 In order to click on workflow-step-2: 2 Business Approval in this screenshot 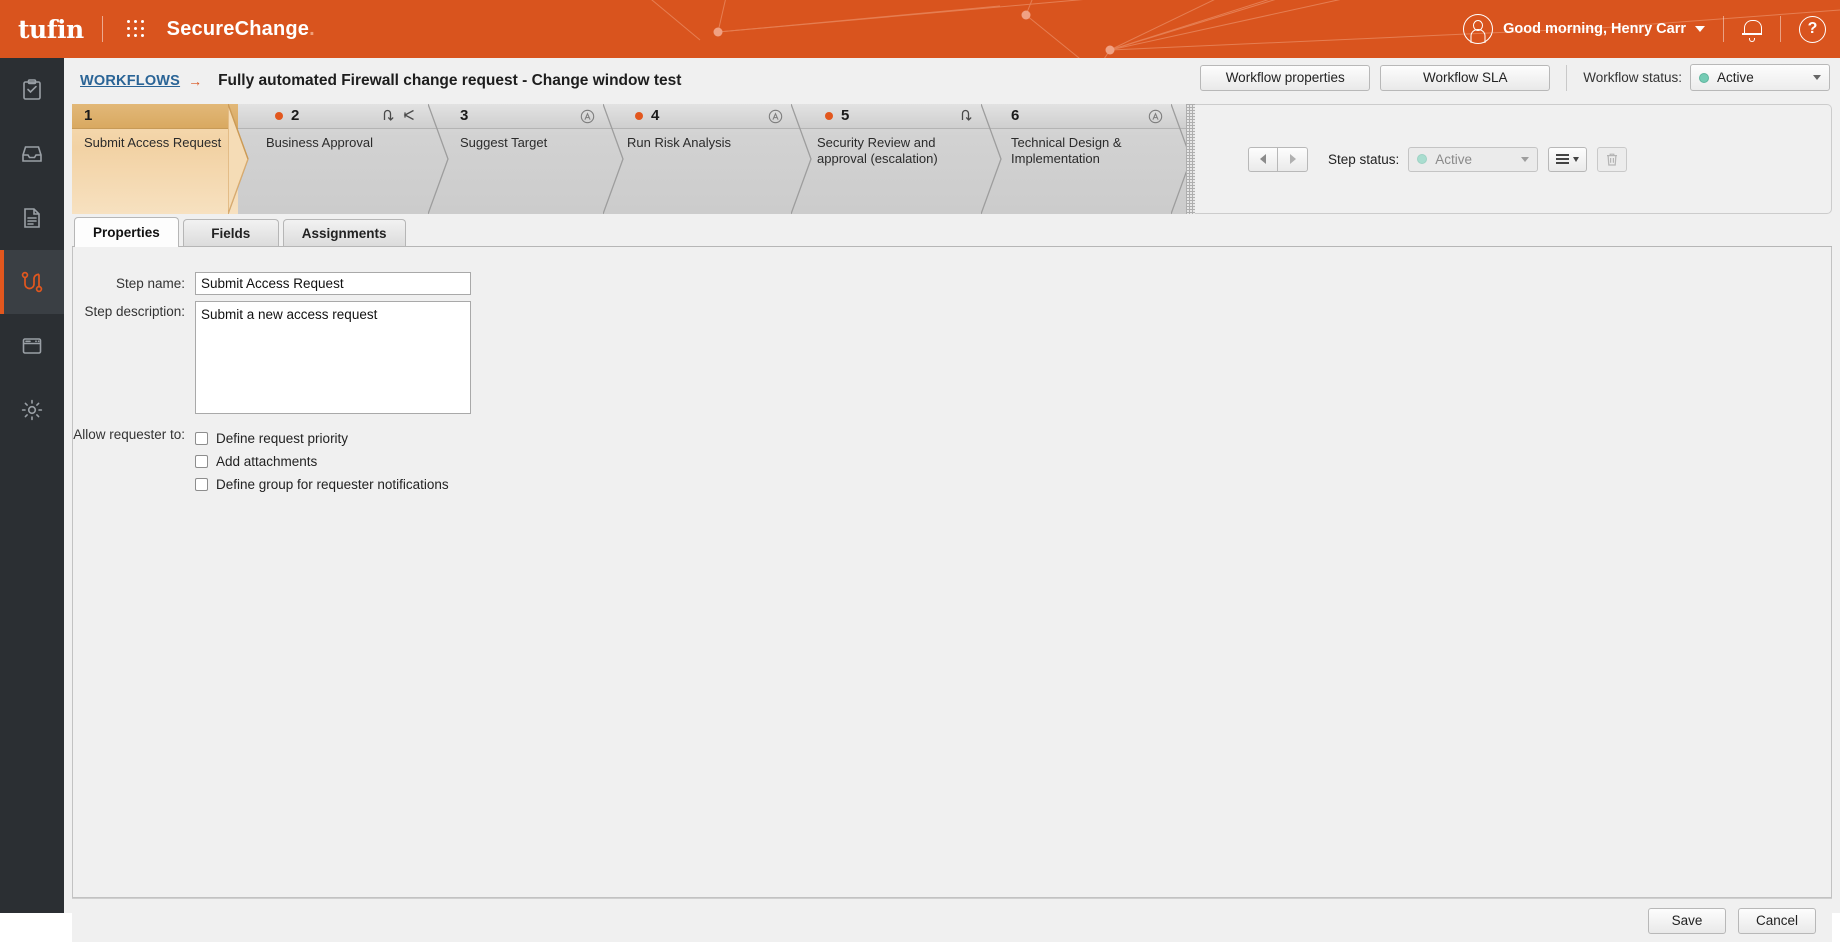, I will do `click(338, 159)`.